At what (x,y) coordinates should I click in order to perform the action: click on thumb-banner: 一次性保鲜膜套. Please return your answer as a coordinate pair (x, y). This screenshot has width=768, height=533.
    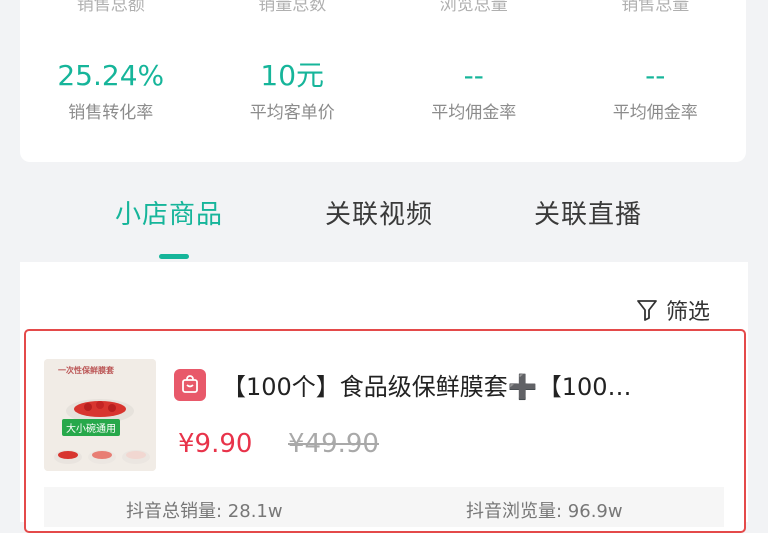
    Looking at the image, I should click on (86, 370).